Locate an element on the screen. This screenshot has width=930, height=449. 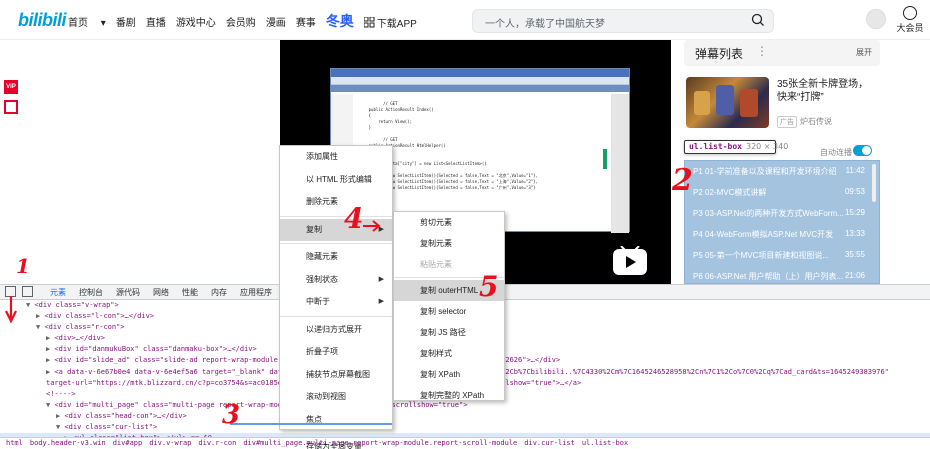
menu-item: 捕获节点屏幕截图 is located at coordinates (336, 375).